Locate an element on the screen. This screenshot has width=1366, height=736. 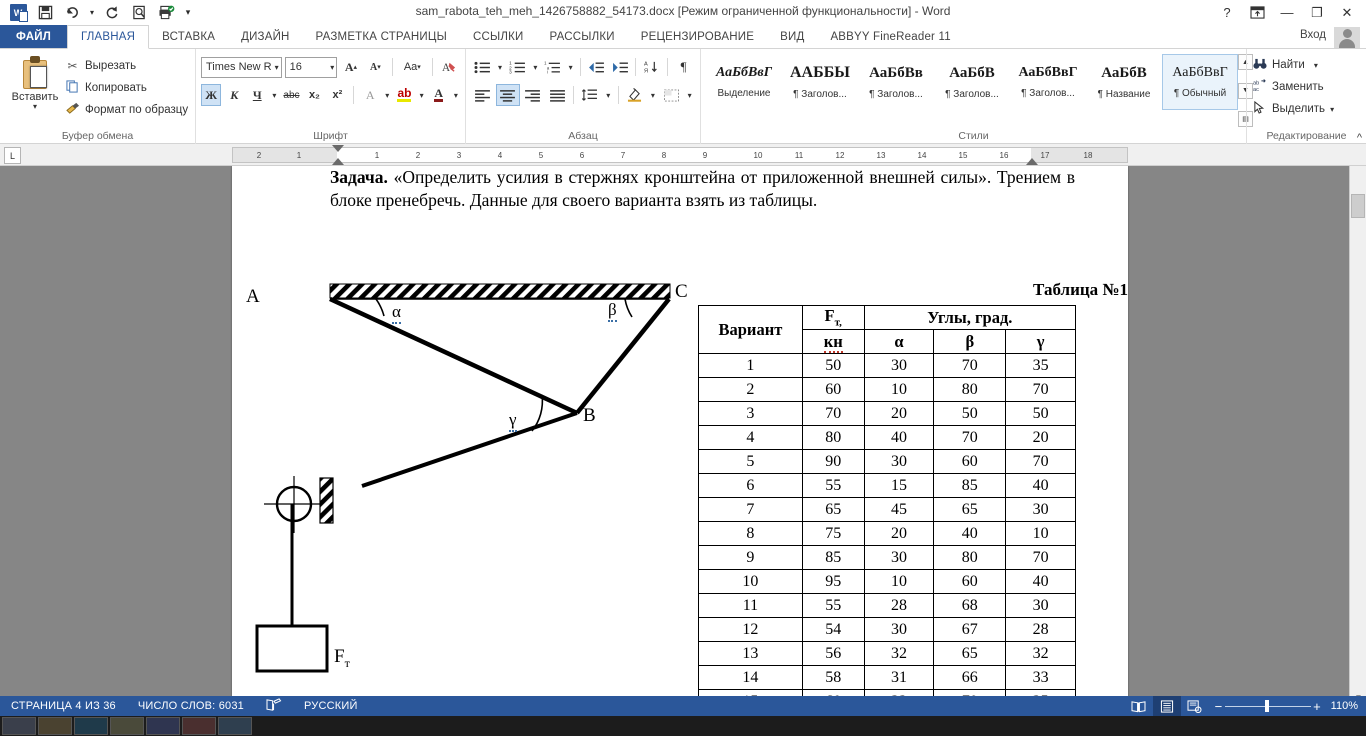
text-highlight-icon: ab is located at coordinates (404, 95).